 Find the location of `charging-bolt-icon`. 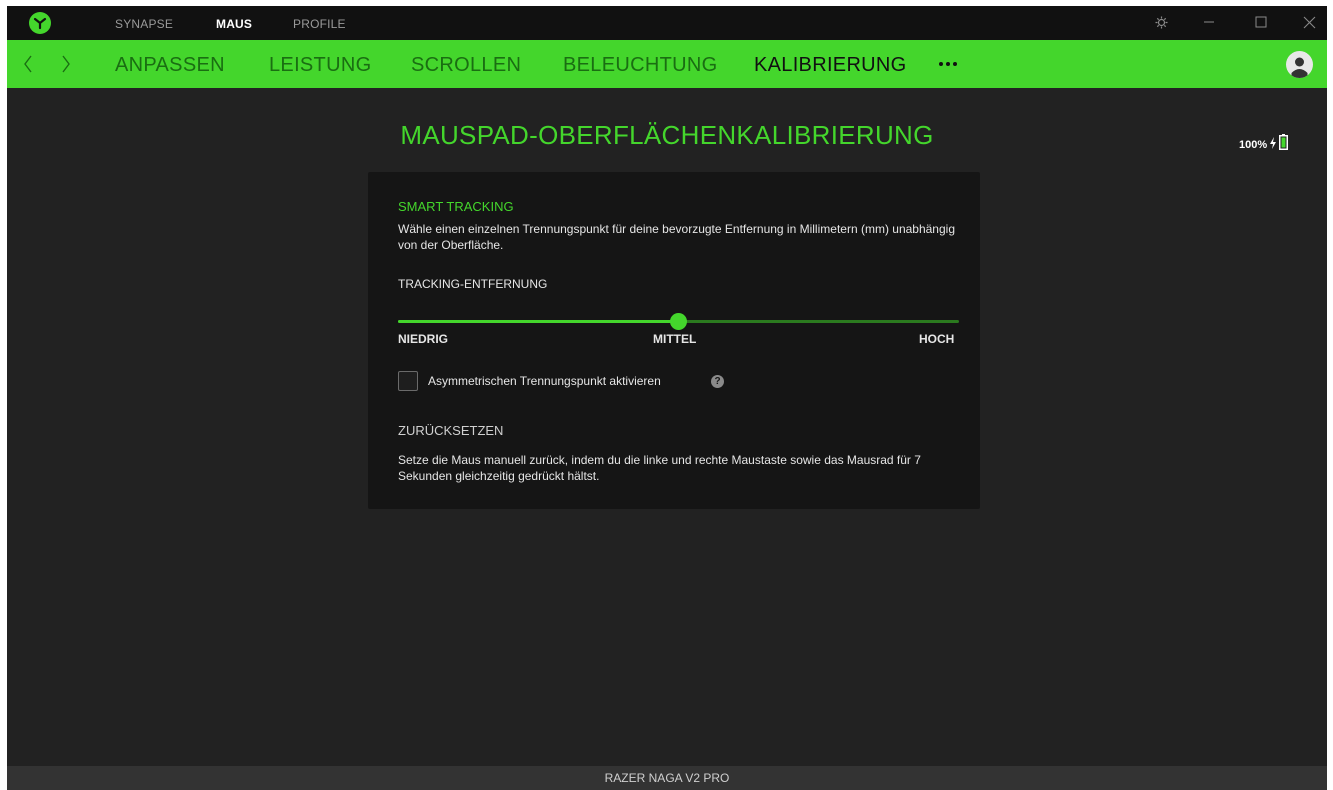

charging-bolt-icon is located at coordinates (1273, 145).